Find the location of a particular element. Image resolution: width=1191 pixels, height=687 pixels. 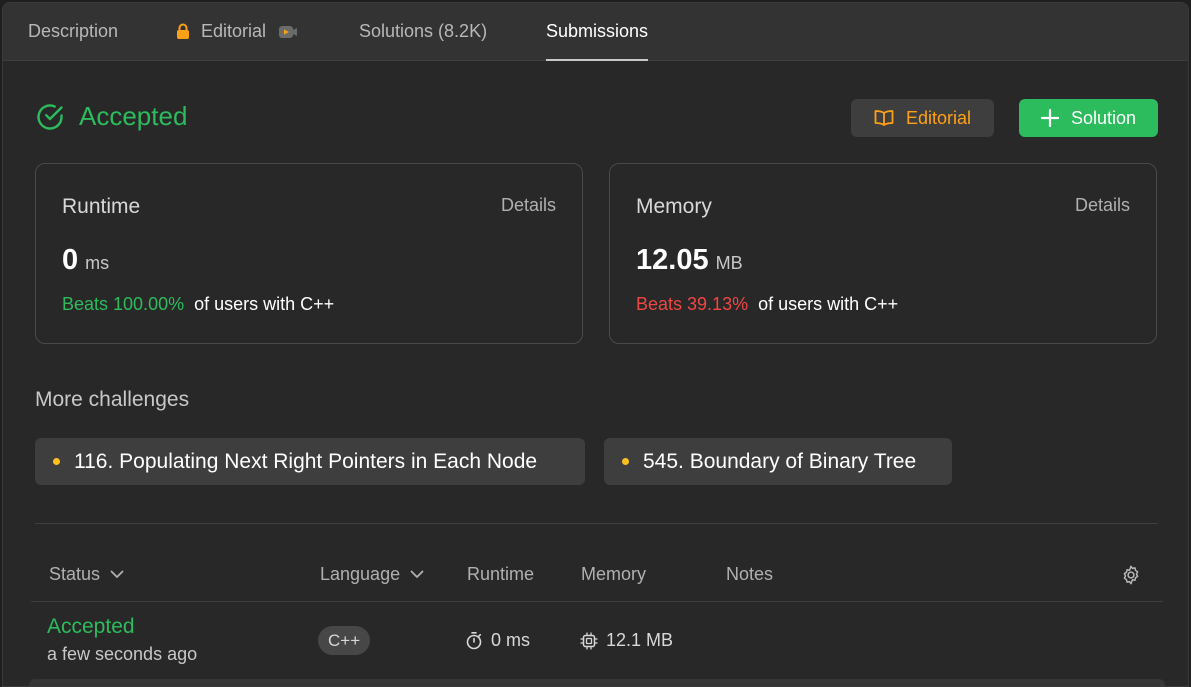

result-status: Accepted is located at coordinates (133, 116).